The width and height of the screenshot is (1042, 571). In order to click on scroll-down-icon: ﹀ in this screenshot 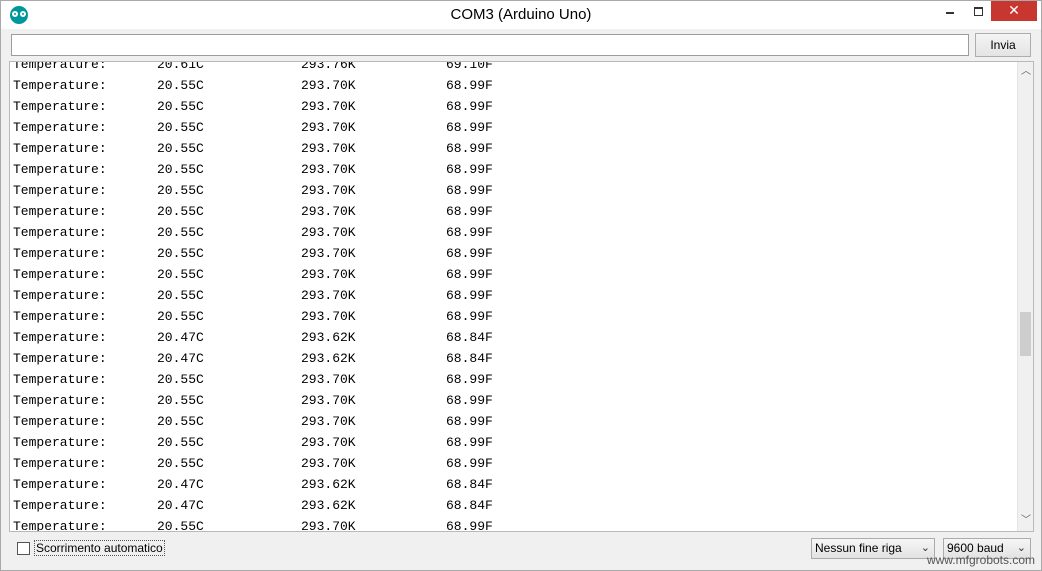, I will do `click(1025, 521)`.